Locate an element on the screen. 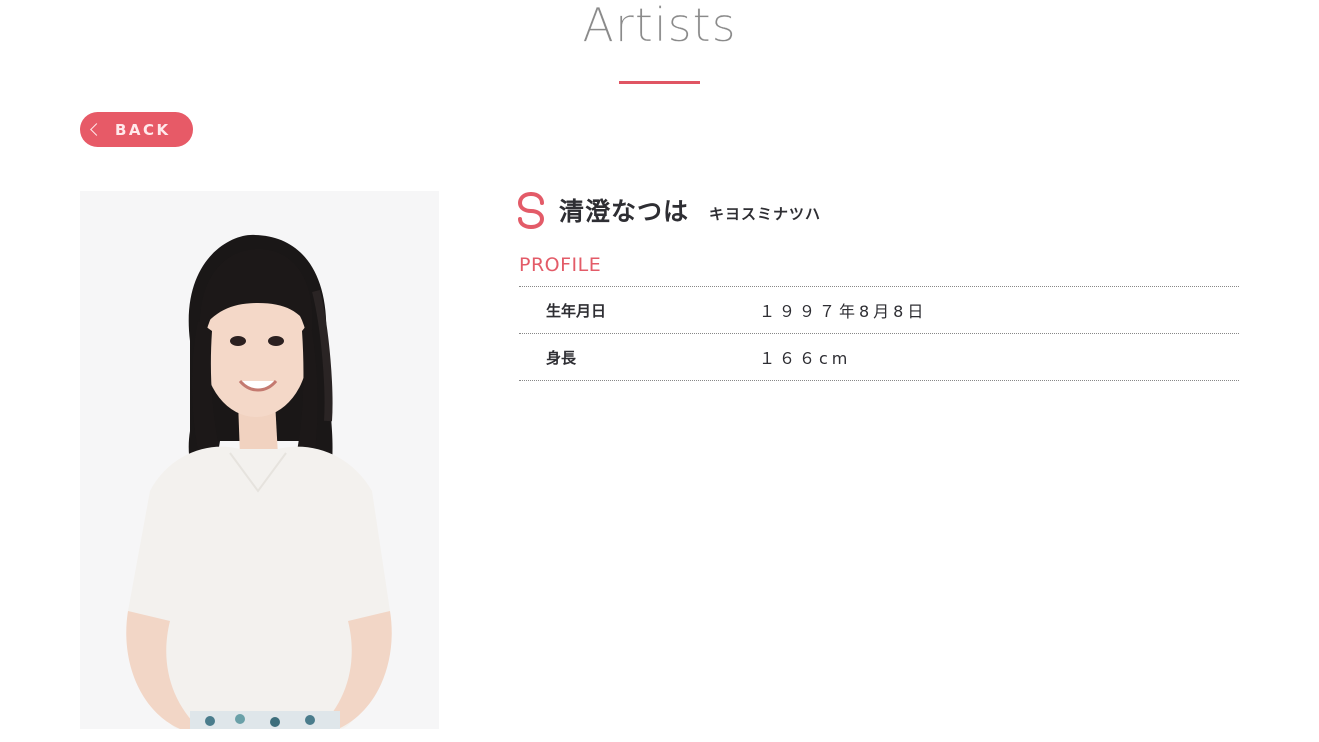 The width and height of the screenshot is (1319, 742). back-button-label: BACK is located at coordinates (143, 129).